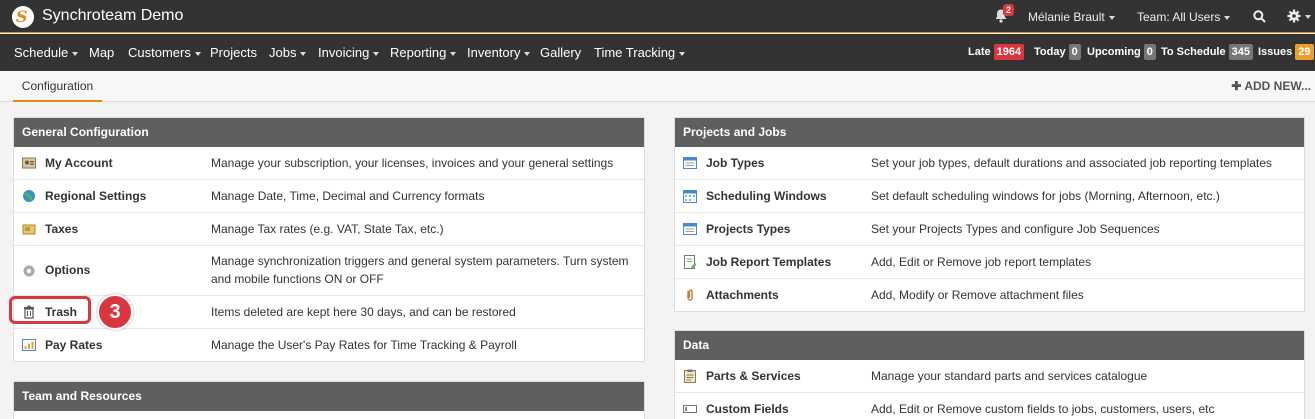 The image size is (1315, 419). I want to click on report-template-icon, so click(690, 262).